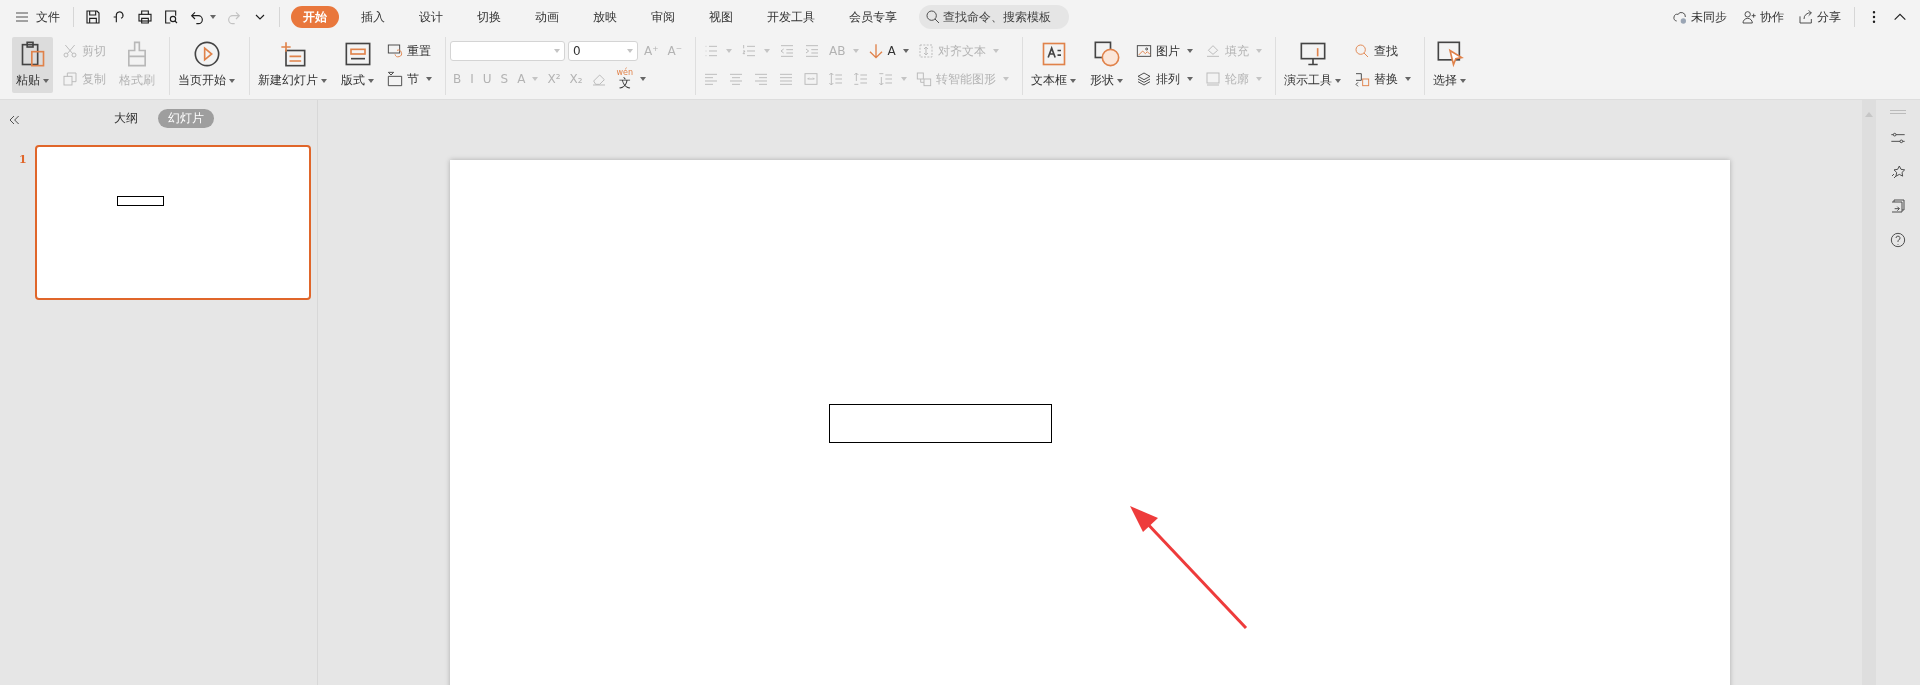  What do you see at coordinates (145, 17) in the screenshot?
I see `print-icon` at bounding box center [145, 17].